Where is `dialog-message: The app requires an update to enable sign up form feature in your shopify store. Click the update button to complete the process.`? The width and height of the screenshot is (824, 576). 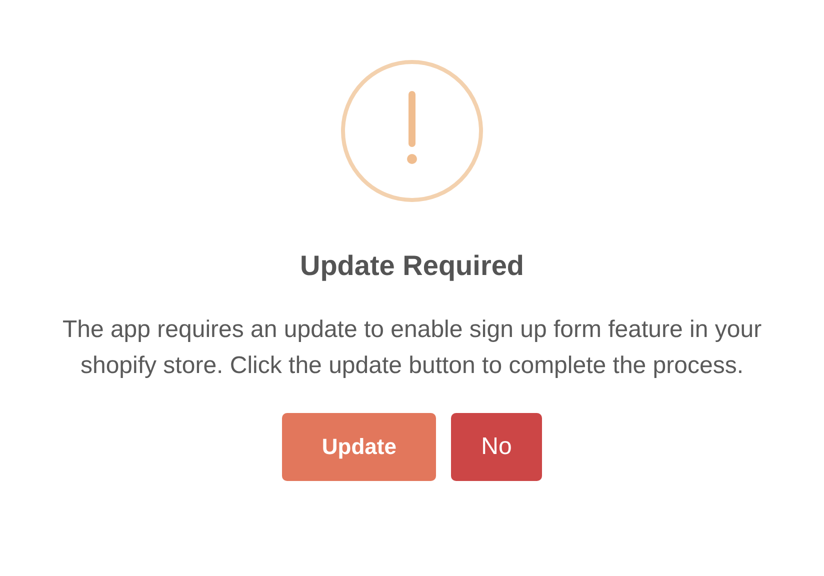
dialog-message: The app requires an update to enable sign up form feature in your shopify store. Click the update button to complete the process. is located at coordinates (412, 348).